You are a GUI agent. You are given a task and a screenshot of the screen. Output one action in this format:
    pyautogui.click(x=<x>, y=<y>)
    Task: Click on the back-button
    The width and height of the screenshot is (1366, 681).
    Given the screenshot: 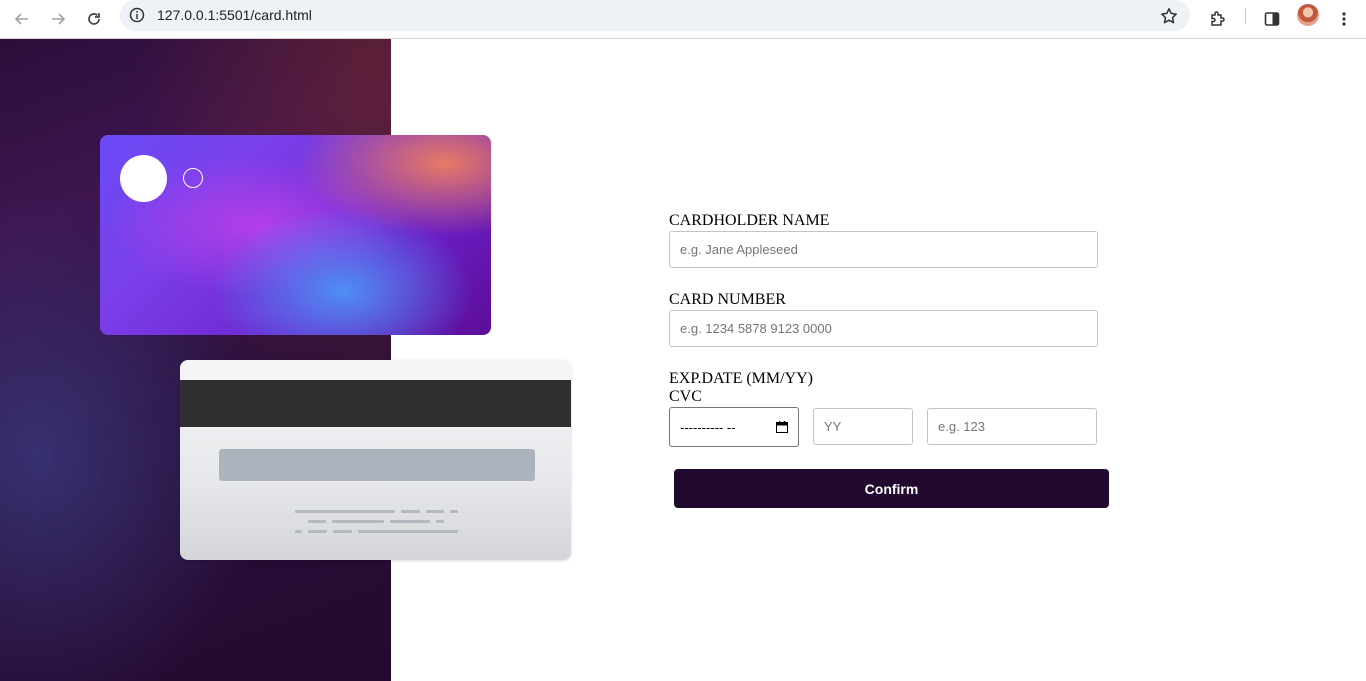 What is the action you would take?
    pyautogui.click(x=22, y=19)
    